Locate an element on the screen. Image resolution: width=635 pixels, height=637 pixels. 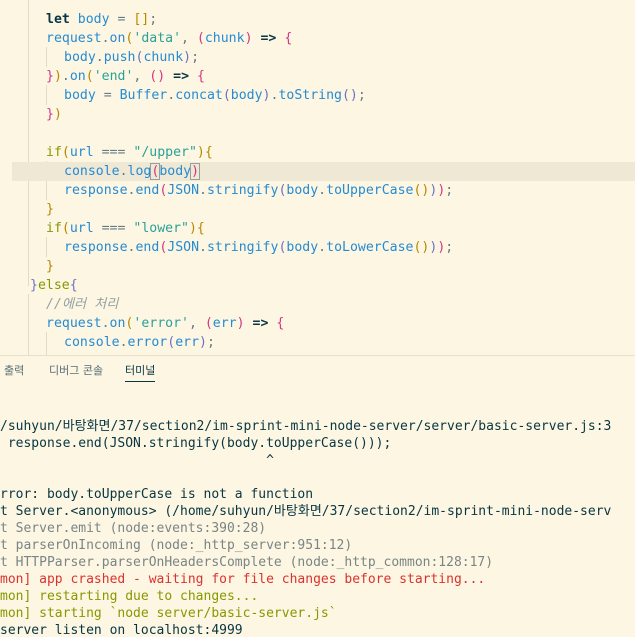
code-text: if(url === "lower"){ is located at coordinates (125, 228).